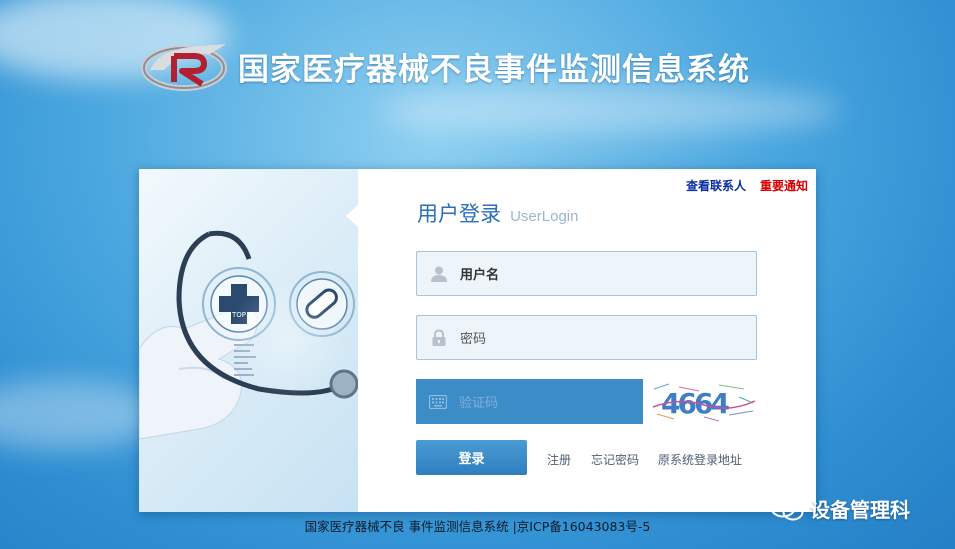 This screenshot has height=549, width=955. What do you see at coordinates (586, 337) in the screenshot?
I see `password-field: 密码` at bounding box center [586, 337].